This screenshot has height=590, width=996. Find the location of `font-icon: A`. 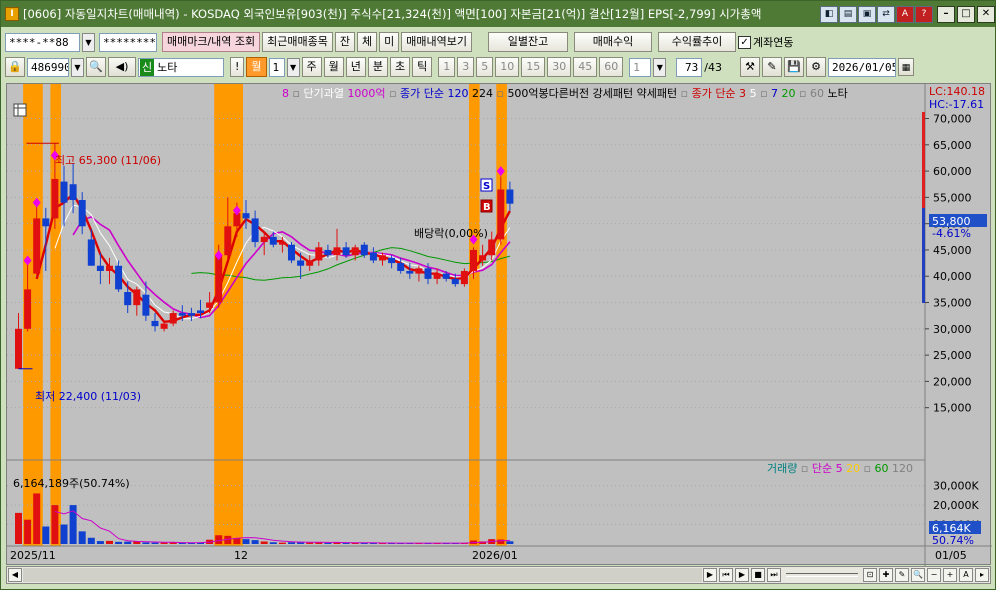

font-icon: A is located at coordinates (905, 14).